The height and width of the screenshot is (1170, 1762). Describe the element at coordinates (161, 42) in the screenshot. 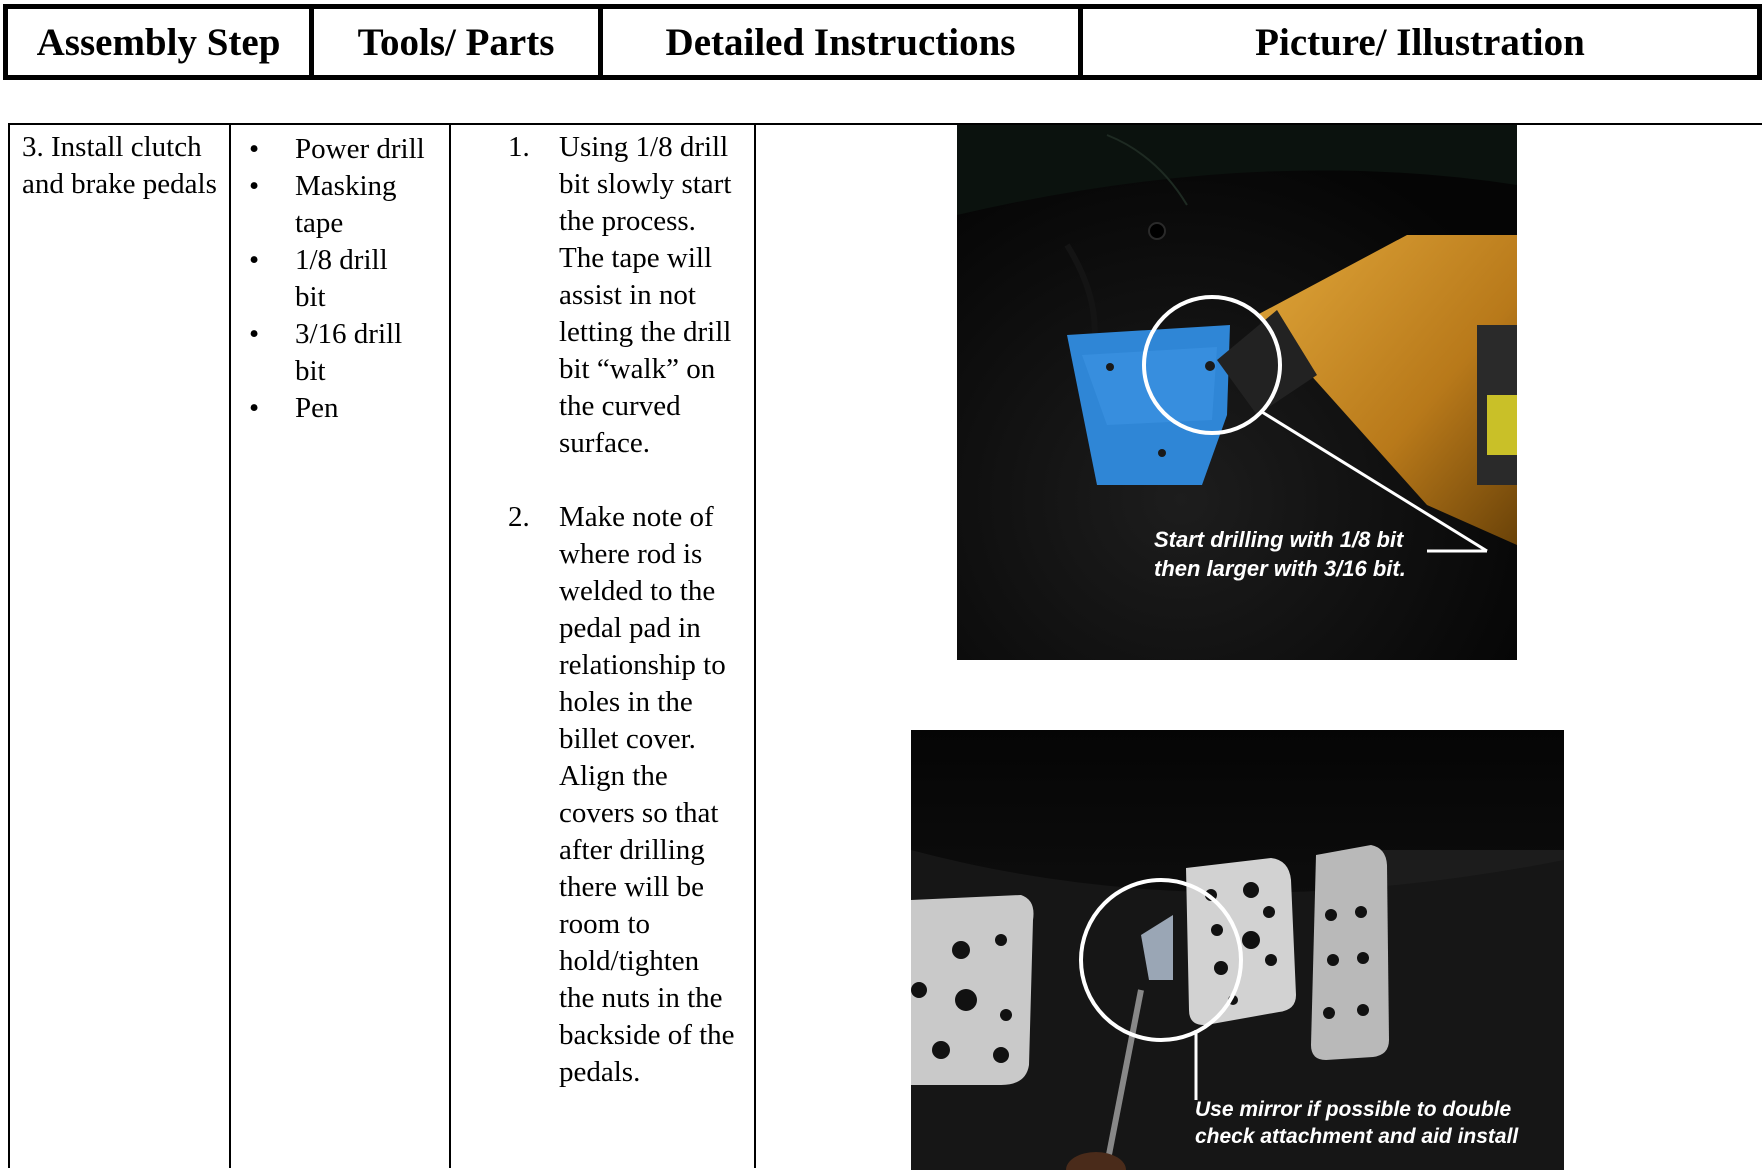

I see `header-assembly-step: Assembly Step` at that location.